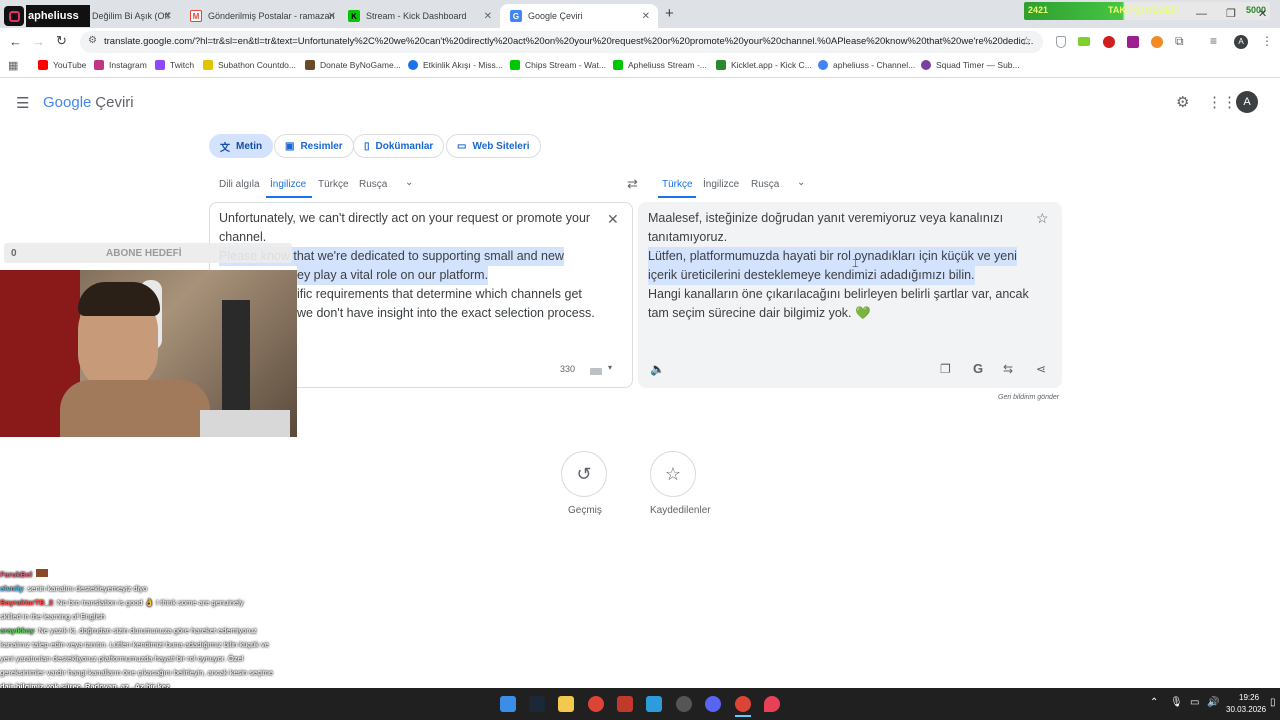 Image resolution: width=1280 pixels, height=720 pixels. Describe the element at coordinates (772, 704) in the screenshot. I see `riot-icon` at that location.